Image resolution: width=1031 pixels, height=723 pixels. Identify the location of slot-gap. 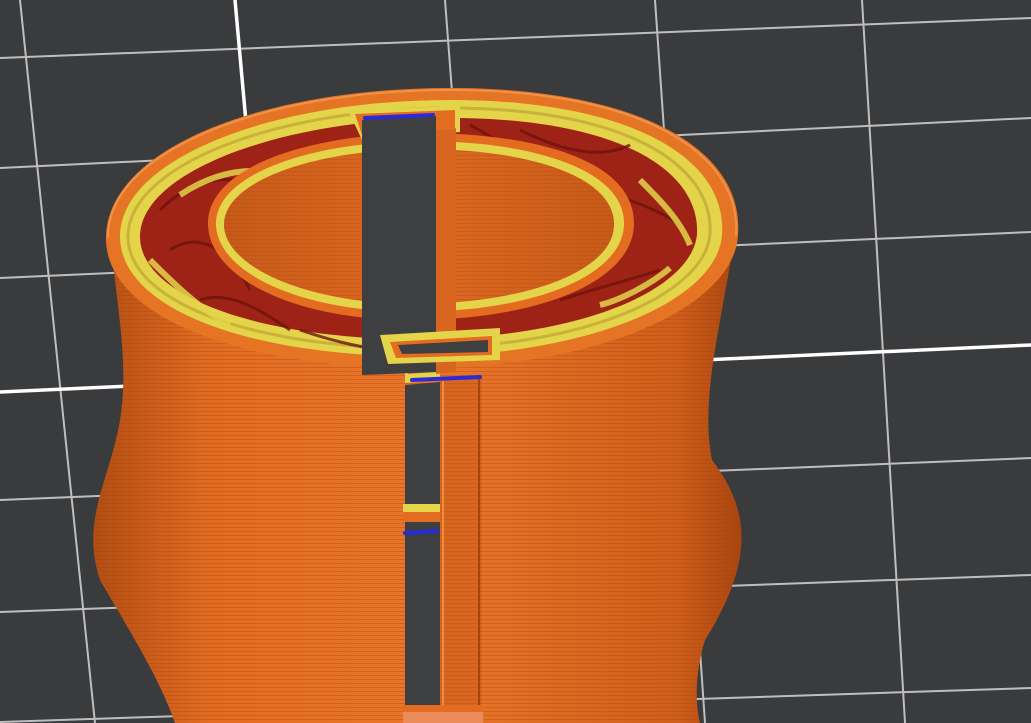
(443, 550).